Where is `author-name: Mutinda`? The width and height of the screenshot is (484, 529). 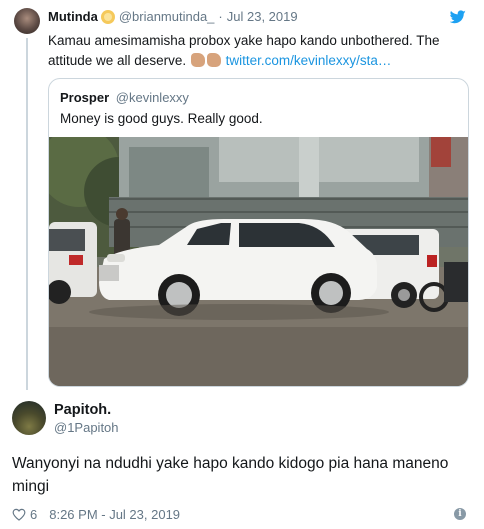
author-name: Mutinda is located at coordinates (73, 16).